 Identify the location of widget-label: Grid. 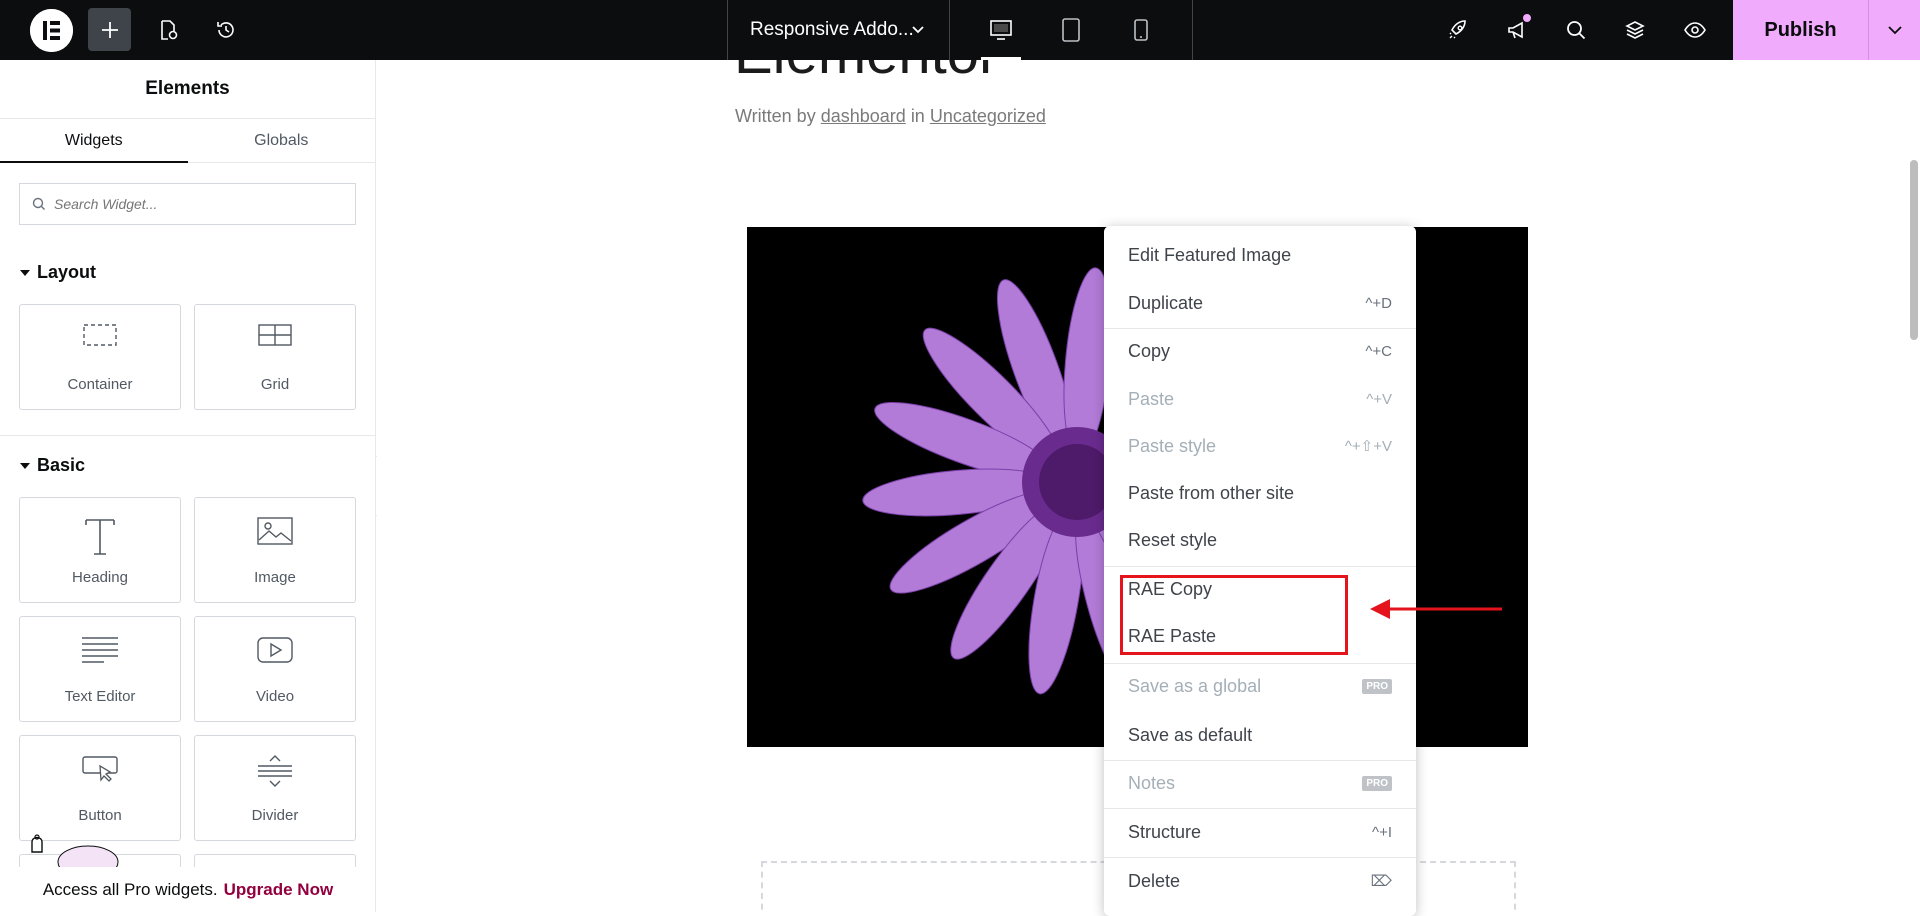
(275, 384).